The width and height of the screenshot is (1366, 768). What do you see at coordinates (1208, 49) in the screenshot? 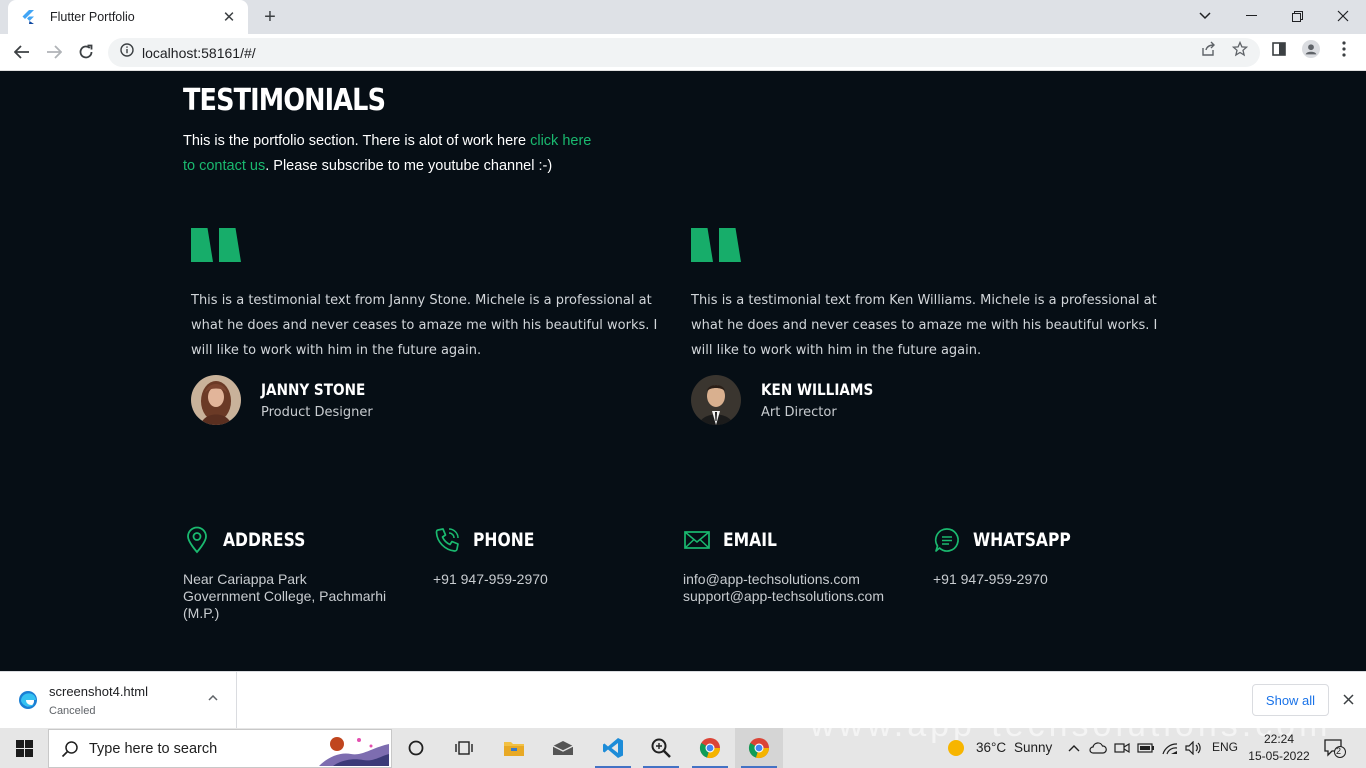
I see `share-icon` at bounding box center [1208, 49].